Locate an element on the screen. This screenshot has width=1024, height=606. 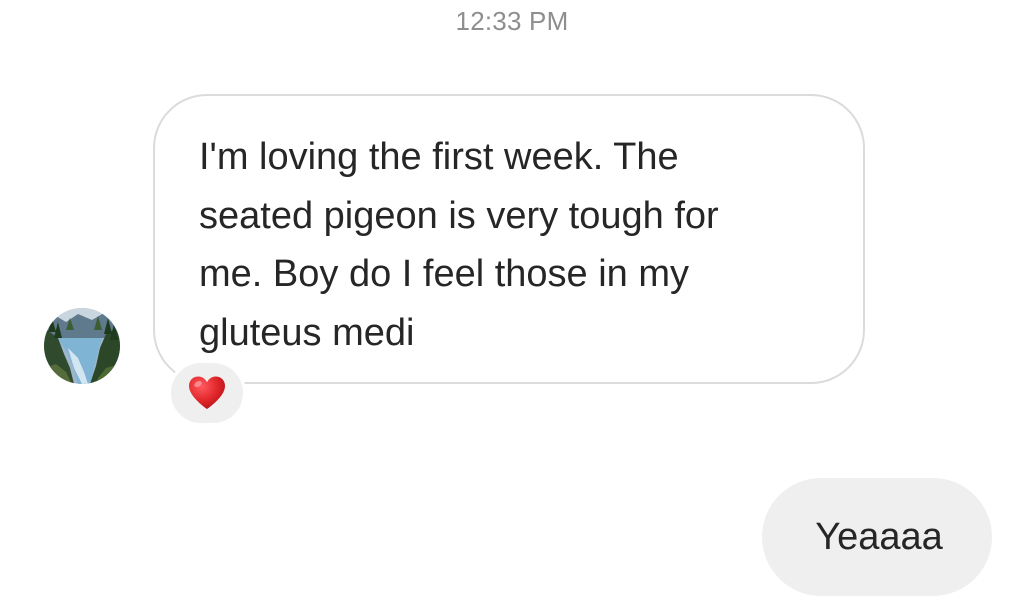
outgoing-message-text: Yeaaaa is located at coordinates (879, 536).